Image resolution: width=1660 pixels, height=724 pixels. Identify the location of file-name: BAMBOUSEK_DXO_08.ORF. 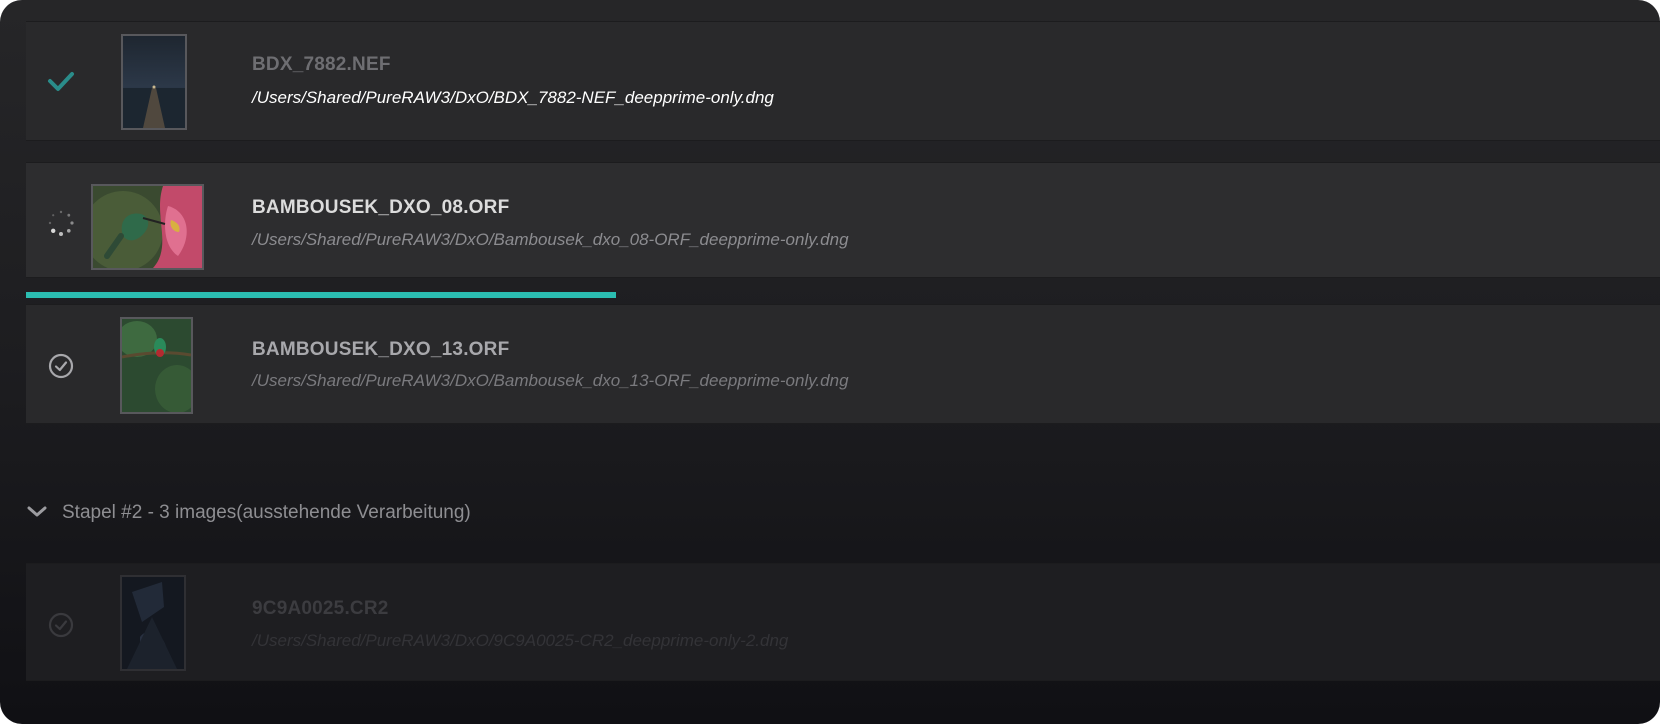
(381, 207).